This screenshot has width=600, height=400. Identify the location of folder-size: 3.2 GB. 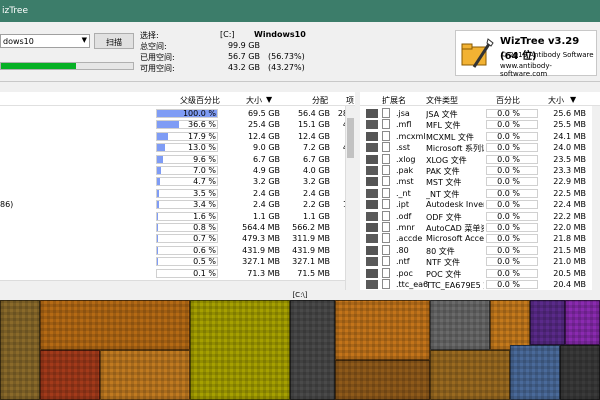
(266, 182).